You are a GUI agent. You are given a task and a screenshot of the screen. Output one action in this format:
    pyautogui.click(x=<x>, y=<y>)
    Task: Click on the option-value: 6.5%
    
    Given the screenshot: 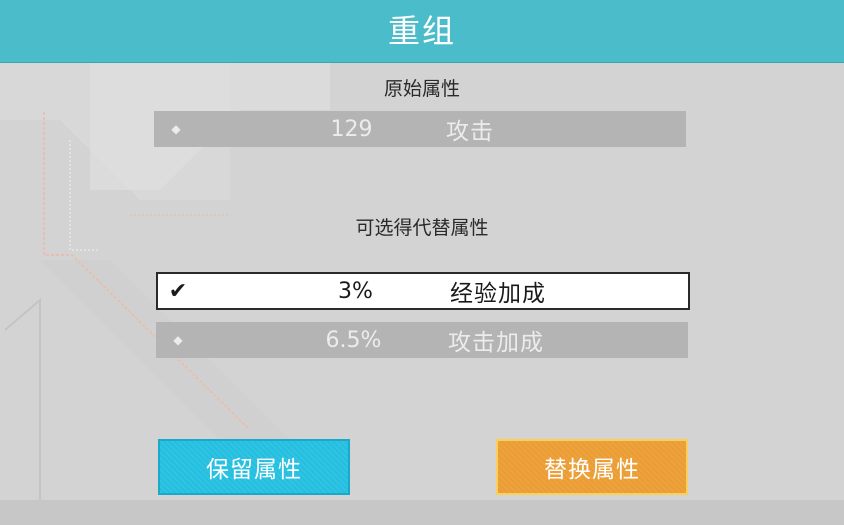 What is the action you would take?
    pyautogui.click(x=353, y=340)
    